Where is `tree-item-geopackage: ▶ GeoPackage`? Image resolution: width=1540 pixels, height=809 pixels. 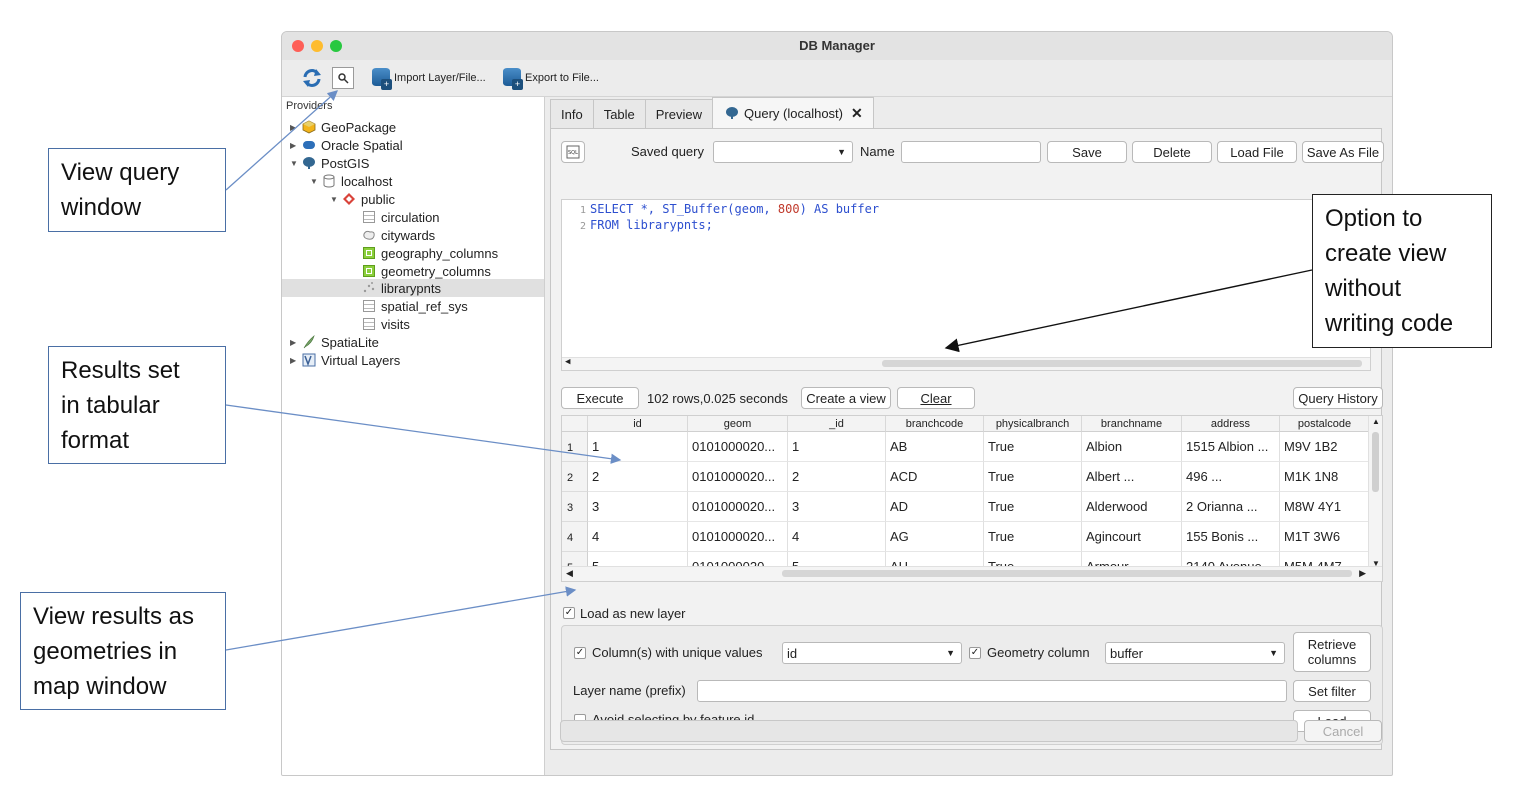
tree-item-geopackage: ▶ GeoPackage is located at coordinates (343, 127).